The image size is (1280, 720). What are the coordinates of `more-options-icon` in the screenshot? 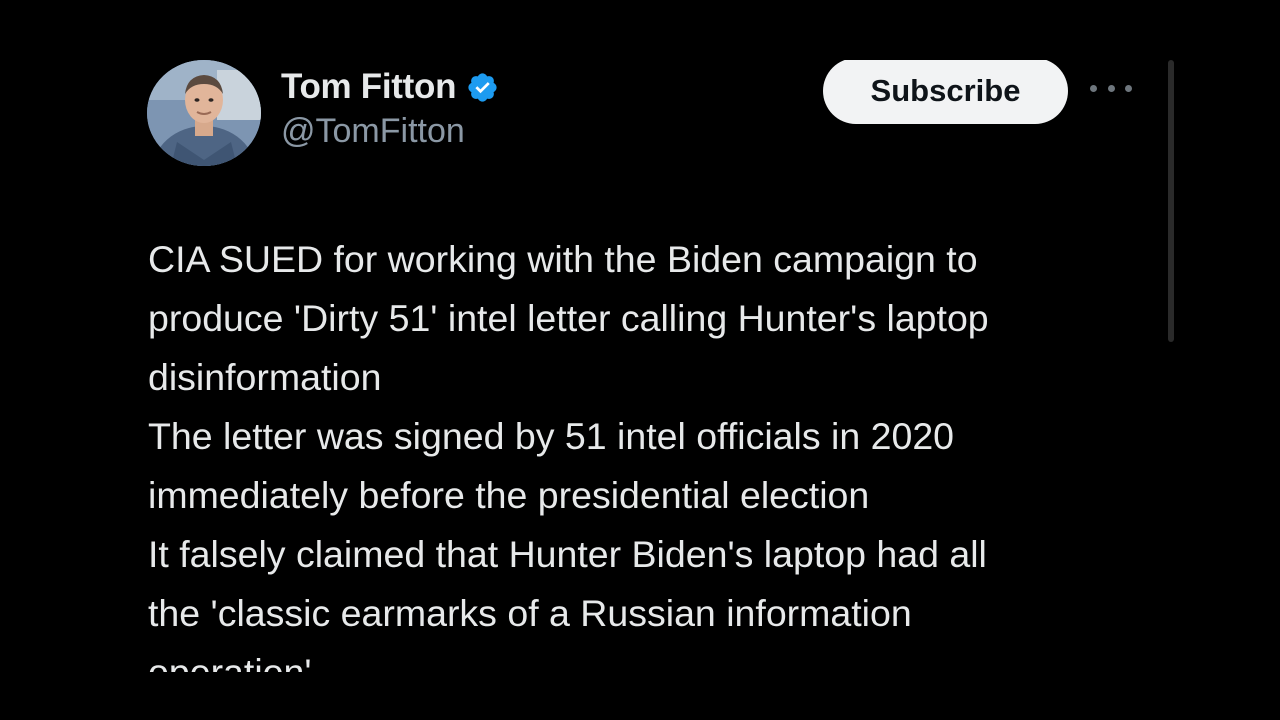 It's located at (1111, 88).